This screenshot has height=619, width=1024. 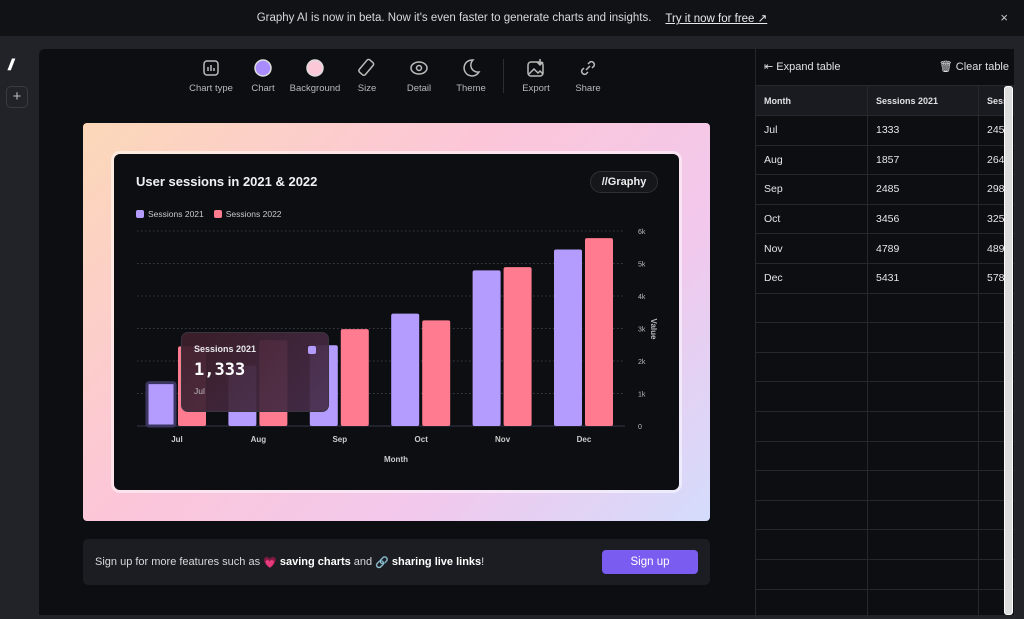 I want to click on table-cell: 1857, so click(x=923, y=160).